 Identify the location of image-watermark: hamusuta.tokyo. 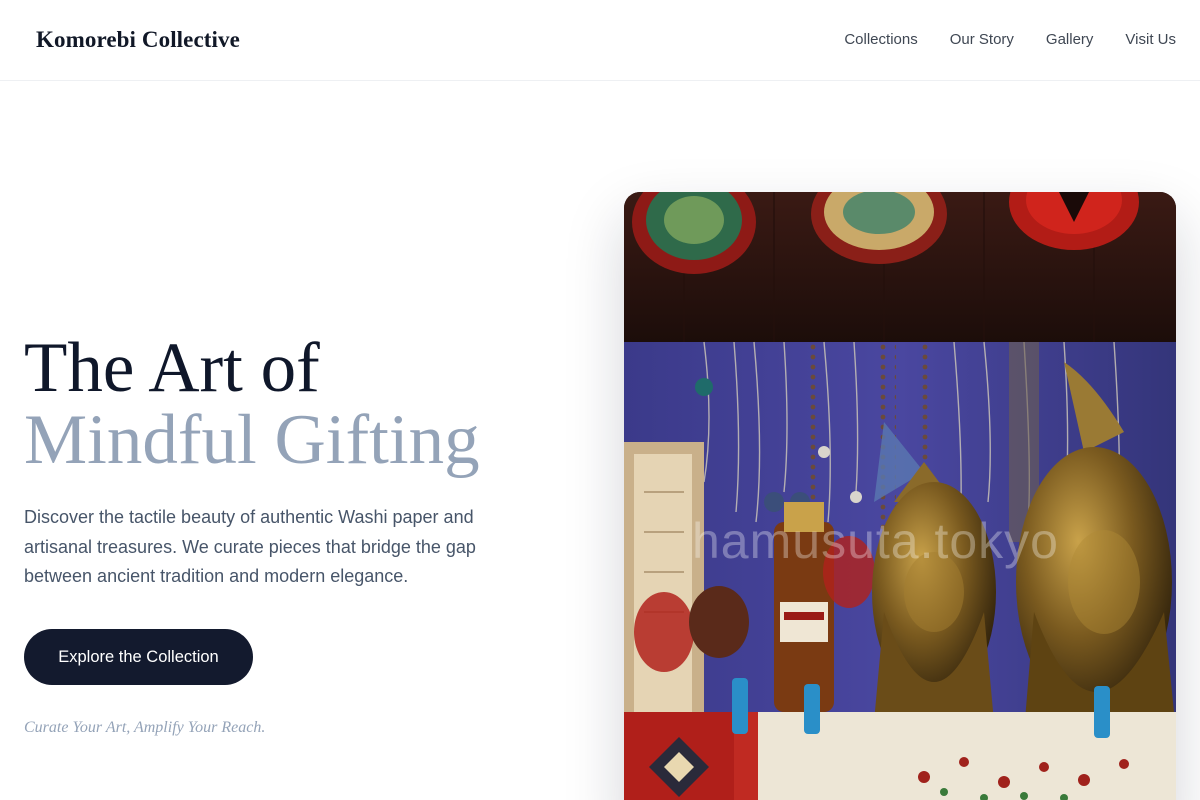
(875, 541).